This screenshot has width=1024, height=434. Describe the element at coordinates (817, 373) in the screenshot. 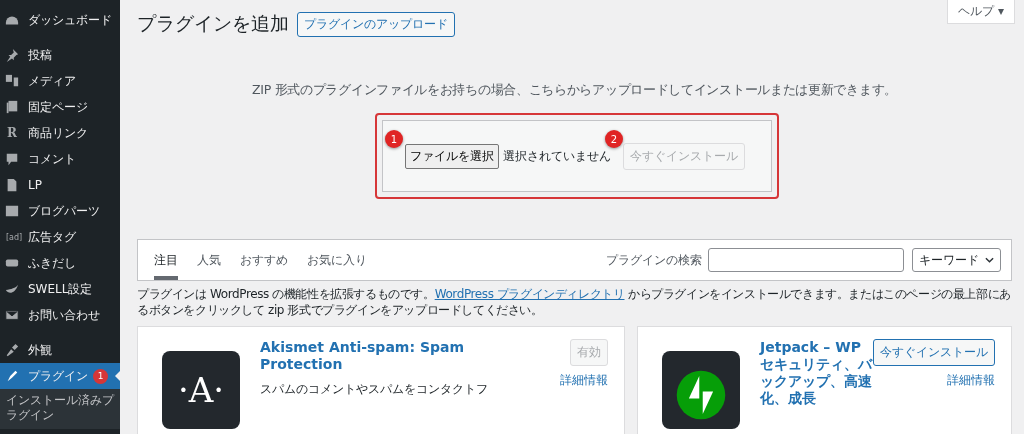

I see `plugin-name-link: Jetpack – WP セキュリティ、バックアップ、高速化、成長` at that location.